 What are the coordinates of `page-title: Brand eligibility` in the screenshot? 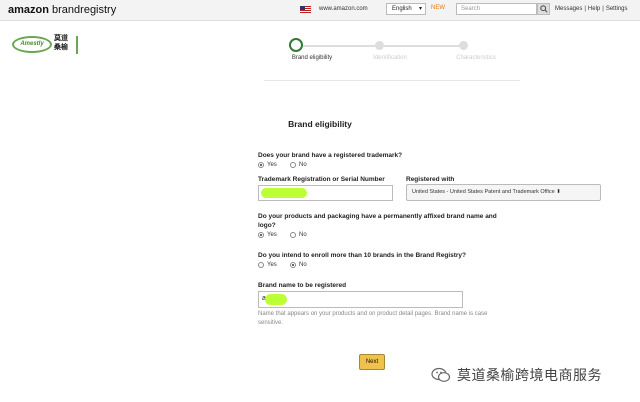 It's located at (320, 124).